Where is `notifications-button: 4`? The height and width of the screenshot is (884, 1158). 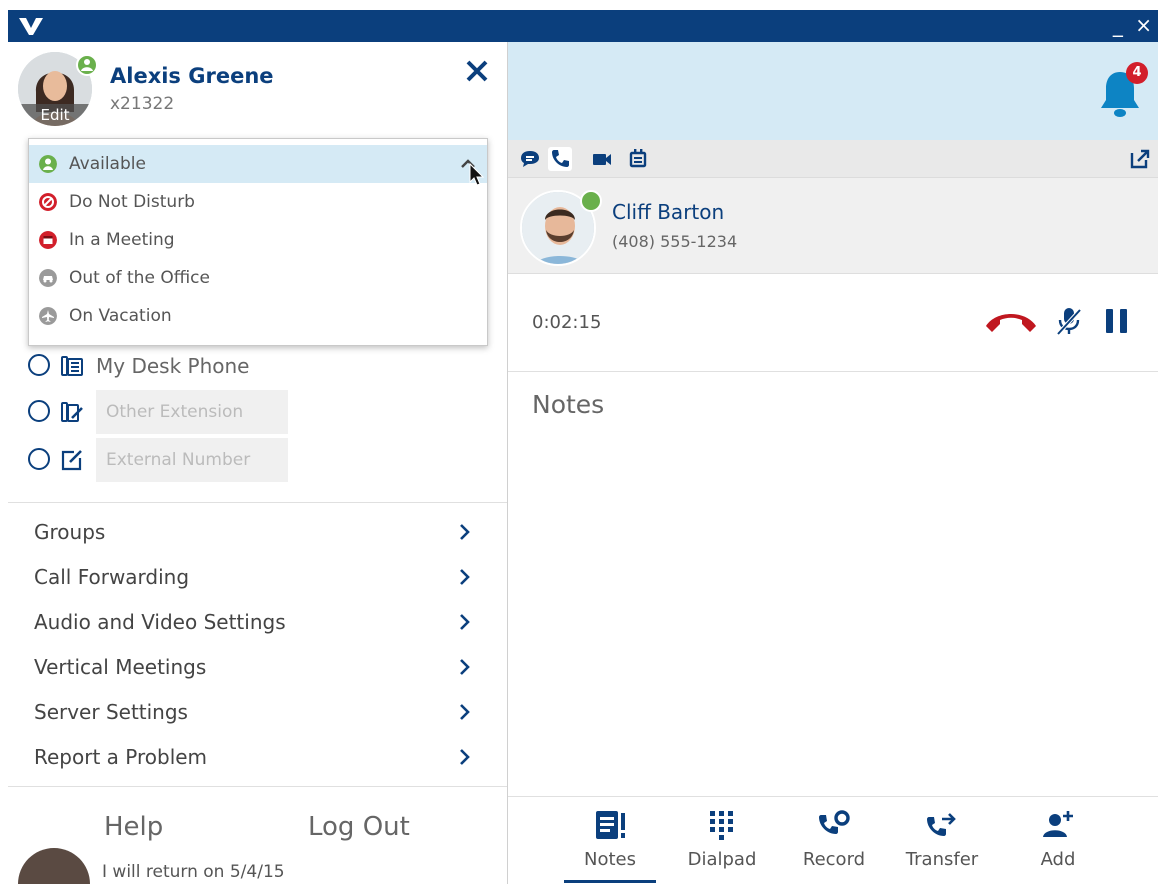 notifications-button: 4 is located at coordinates (1123, 90).